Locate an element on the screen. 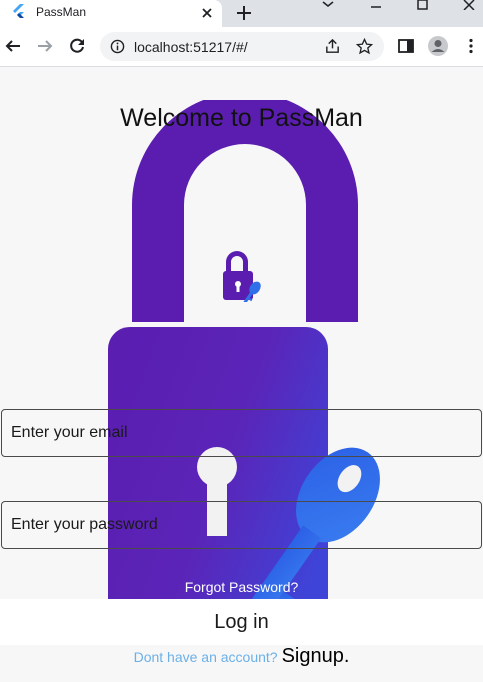 This screenshot has width=483, height=682. new-tab-icon is located at coordinates (244, 13).